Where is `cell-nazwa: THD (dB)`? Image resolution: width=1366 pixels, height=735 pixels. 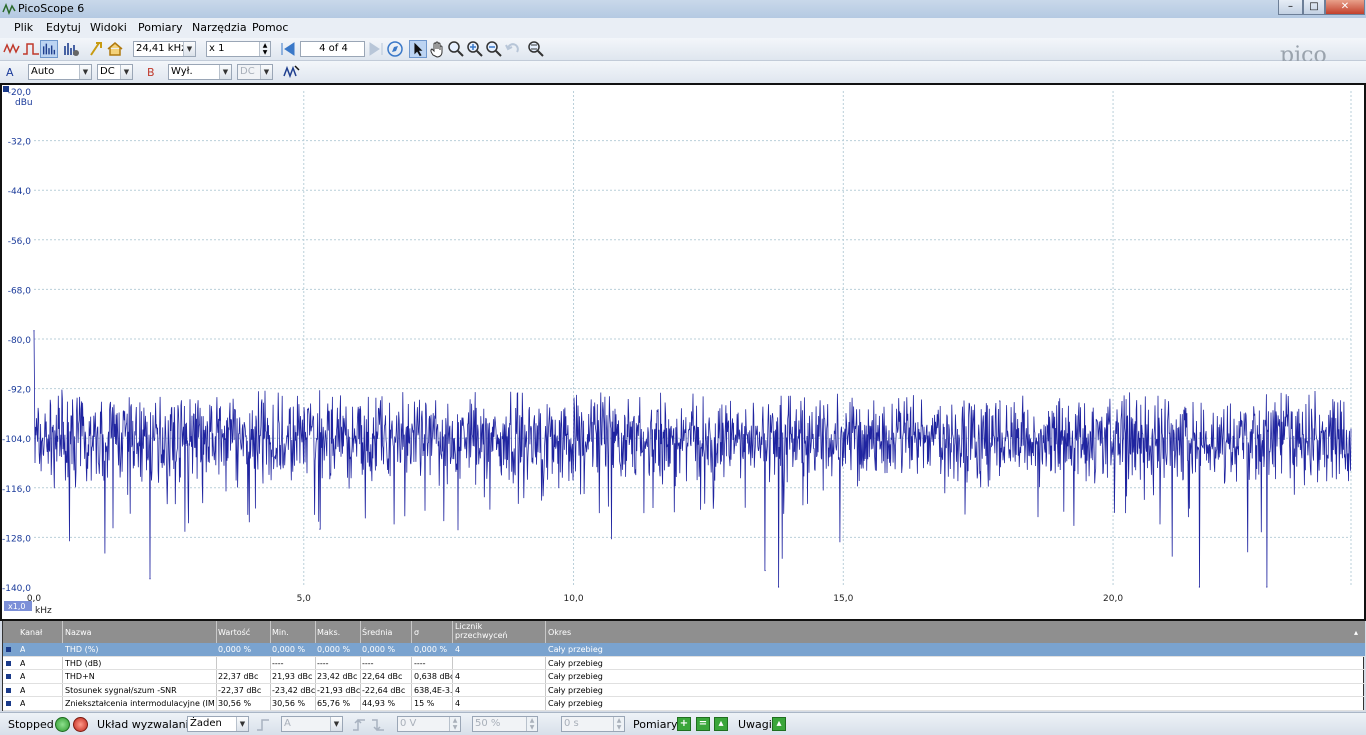
cell-nazwa: THD (dB) is located at coordinates (83, 663).